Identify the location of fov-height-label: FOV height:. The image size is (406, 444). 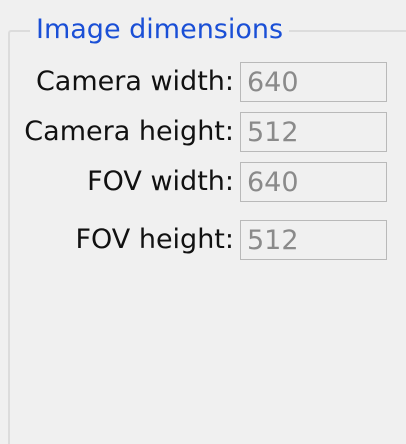
(154, 239).